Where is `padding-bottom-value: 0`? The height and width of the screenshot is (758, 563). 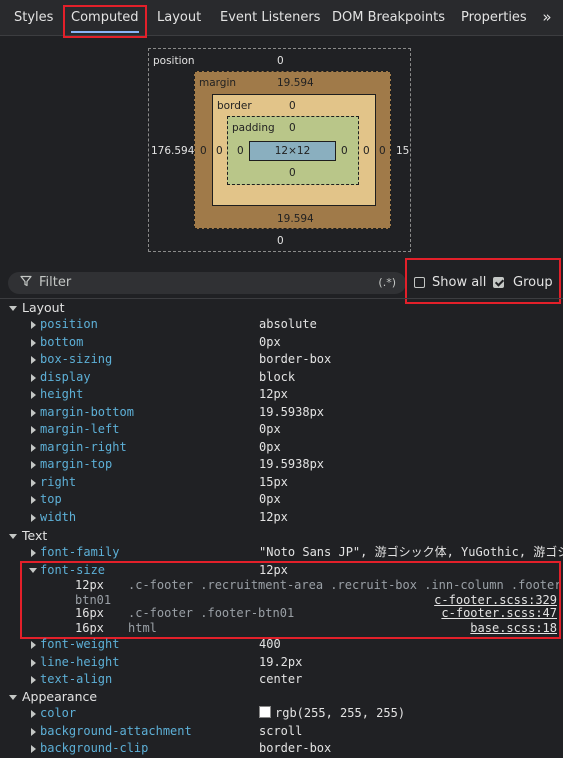
padding-bottom-value: 0 is located at coordinates (292, 173).